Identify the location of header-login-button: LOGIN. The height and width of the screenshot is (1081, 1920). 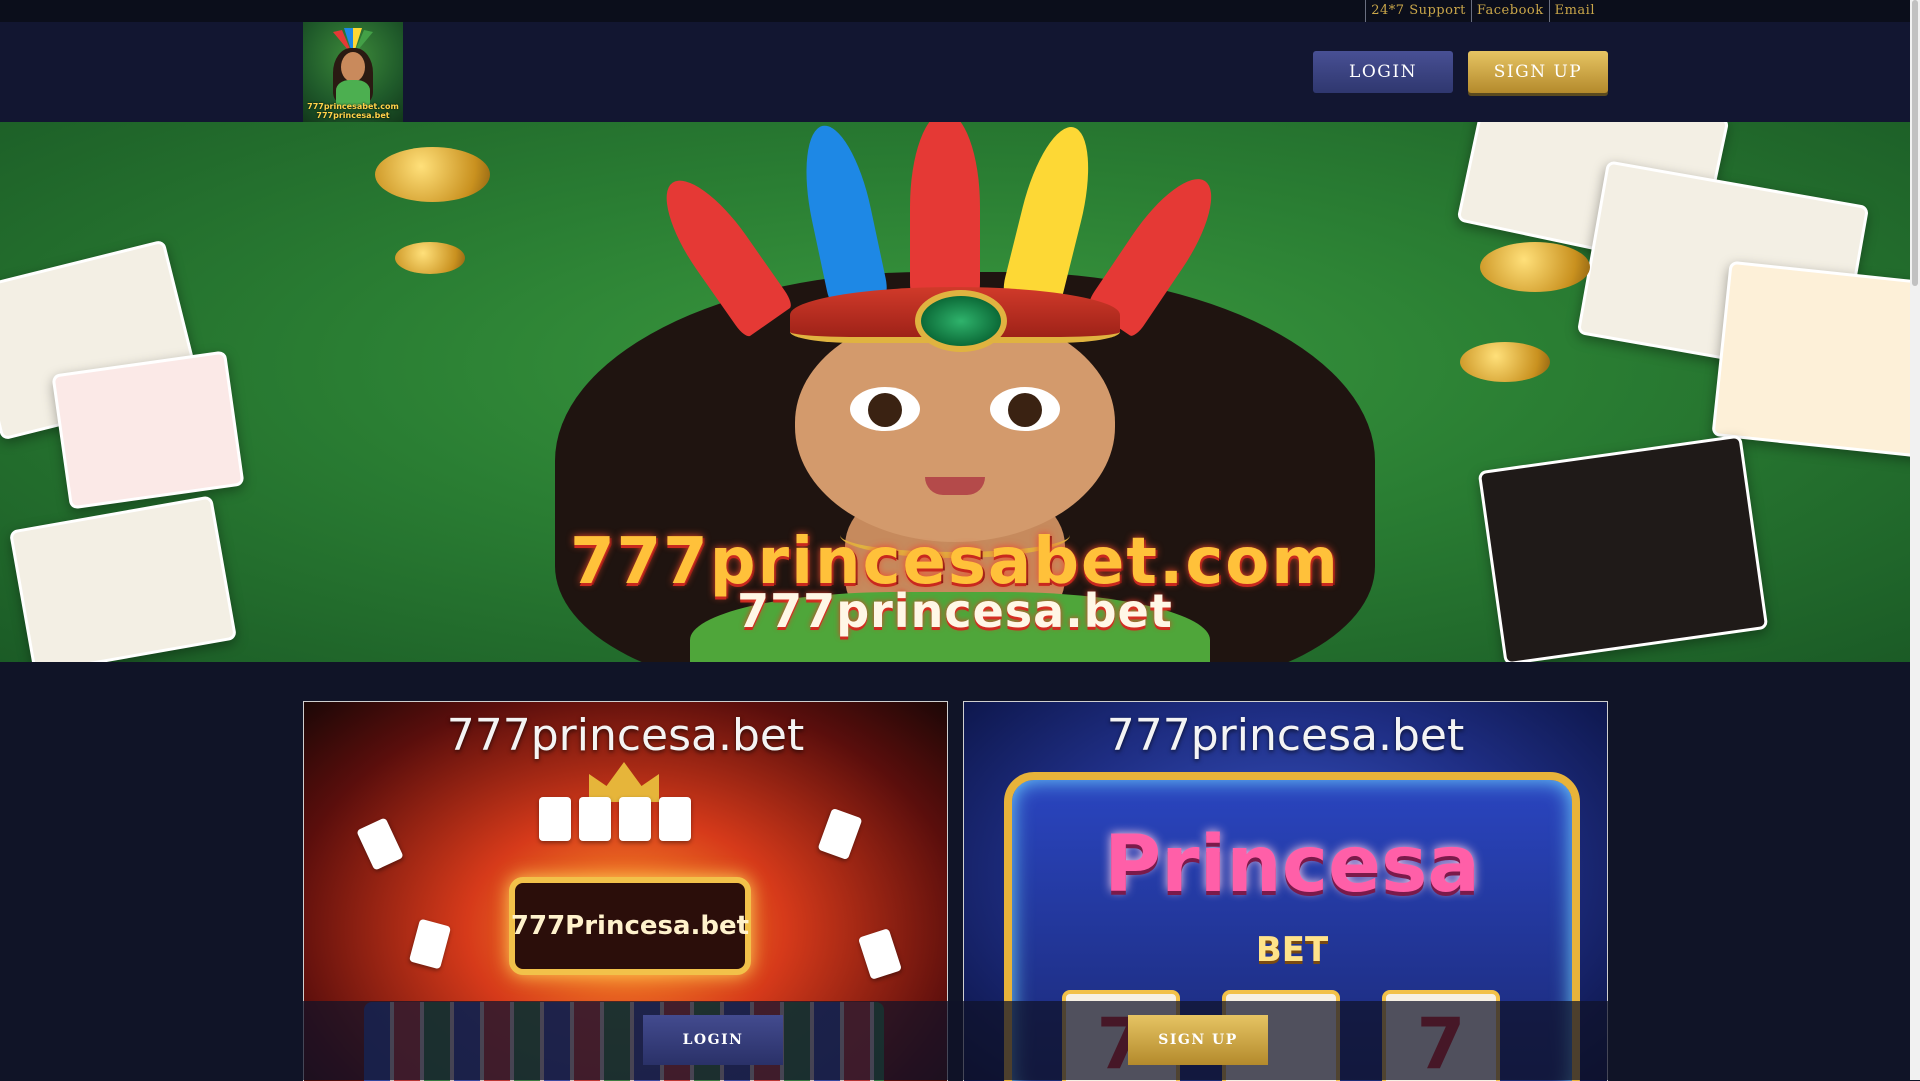
(1383, 72).